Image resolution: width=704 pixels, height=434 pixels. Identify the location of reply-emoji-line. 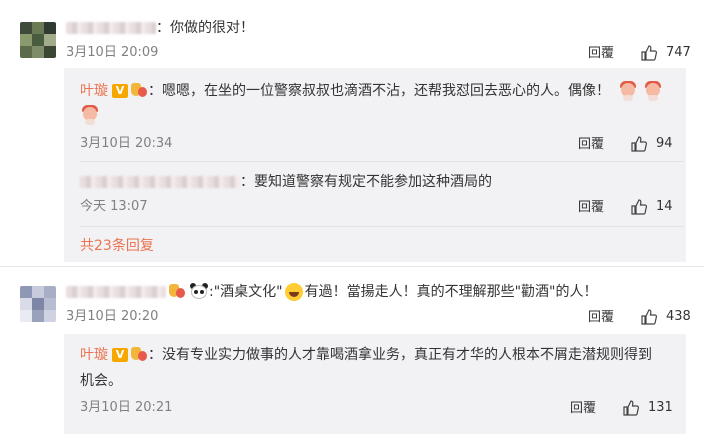
(90, 115).